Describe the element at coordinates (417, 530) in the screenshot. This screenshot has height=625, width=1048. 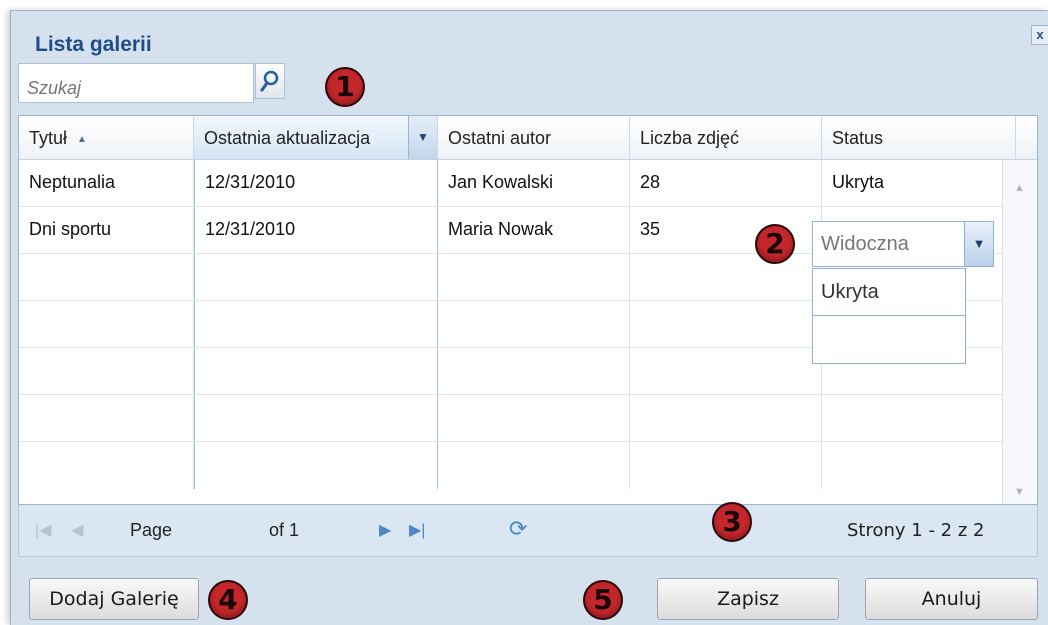
I see `last-page-icon: ▶|` at that location.